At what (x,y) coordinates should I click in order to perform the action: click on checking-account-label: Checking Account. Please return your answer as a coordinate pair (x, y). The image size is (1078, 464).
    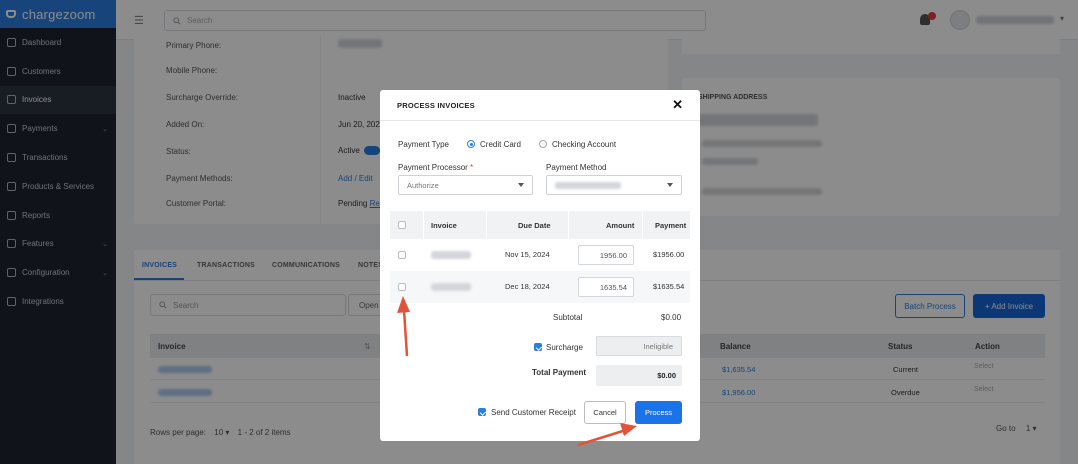
    Looking at the image, I should click on (584, 144).